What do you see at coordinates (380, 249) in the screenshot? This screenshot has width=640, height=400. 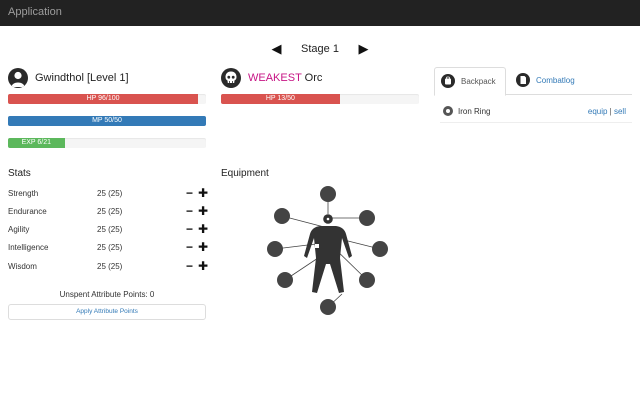 I see `off-hand-slot` at bounding box center [380, 249].